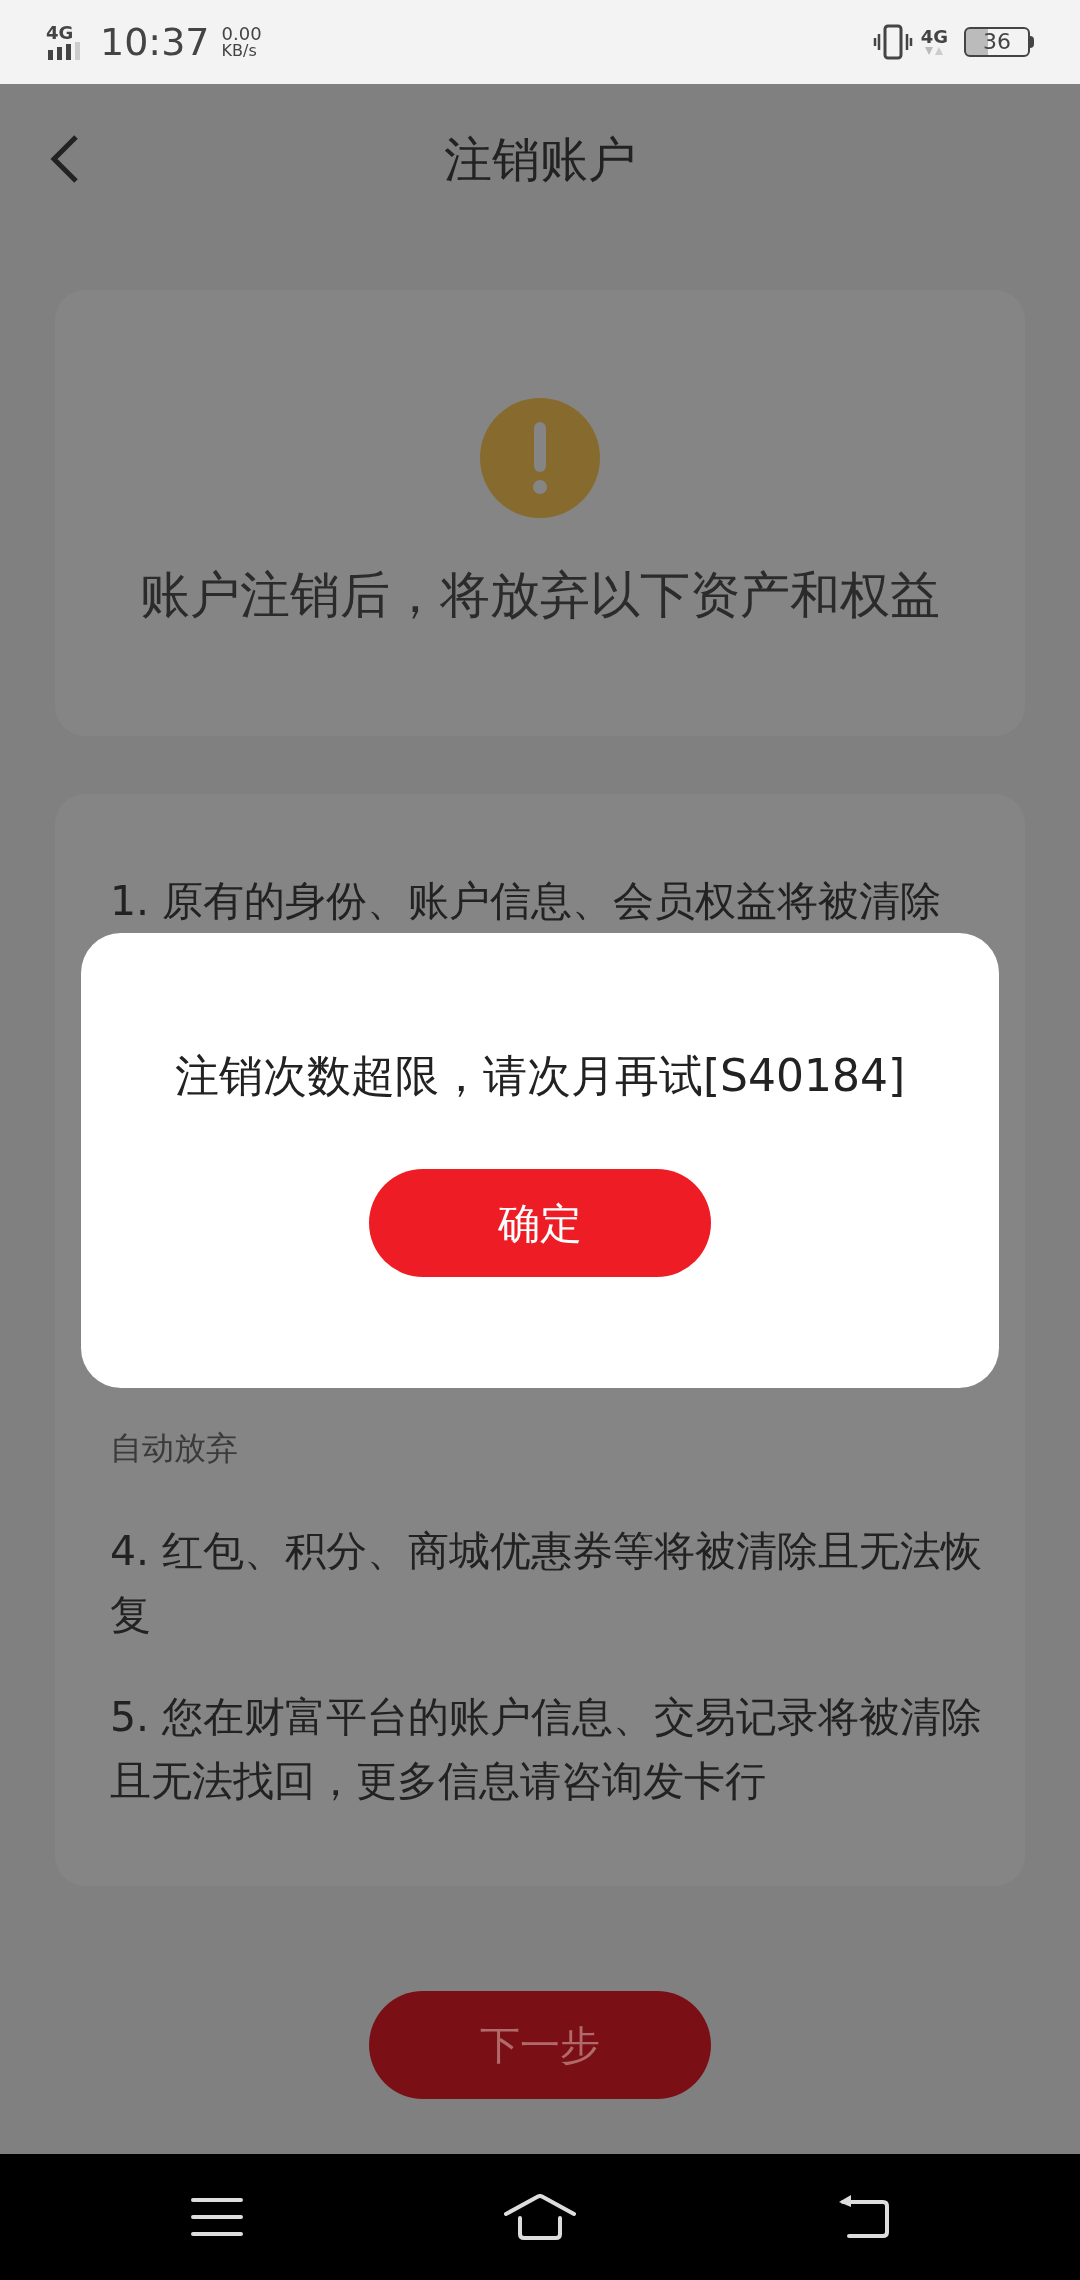 This screenshot has width=1080, height=2280. Describe the element at coordinates (863, 2217) in the screenshot. I see `back-icon` at that location.